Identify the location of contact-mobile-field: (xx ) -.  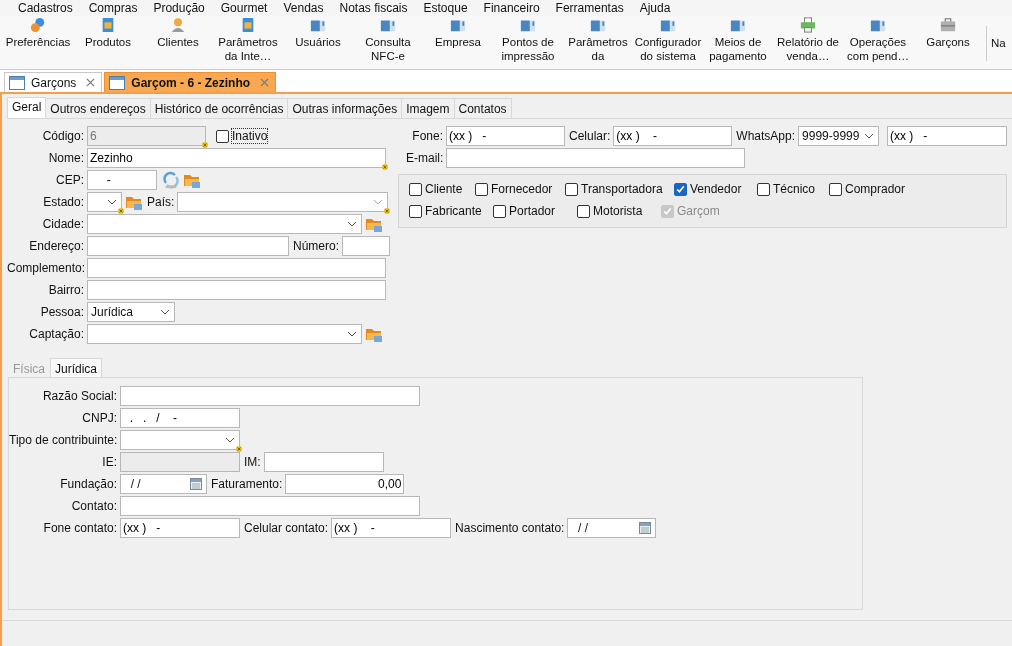
(391, 528).